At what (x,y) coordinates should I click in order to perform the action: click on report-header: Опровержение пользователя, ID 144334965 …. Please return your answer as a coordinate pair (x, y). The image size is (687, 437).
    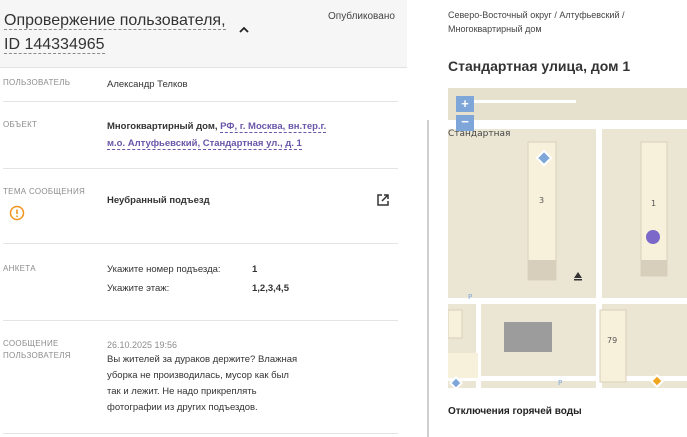
    Looking at the image, I should click on (203, 34).